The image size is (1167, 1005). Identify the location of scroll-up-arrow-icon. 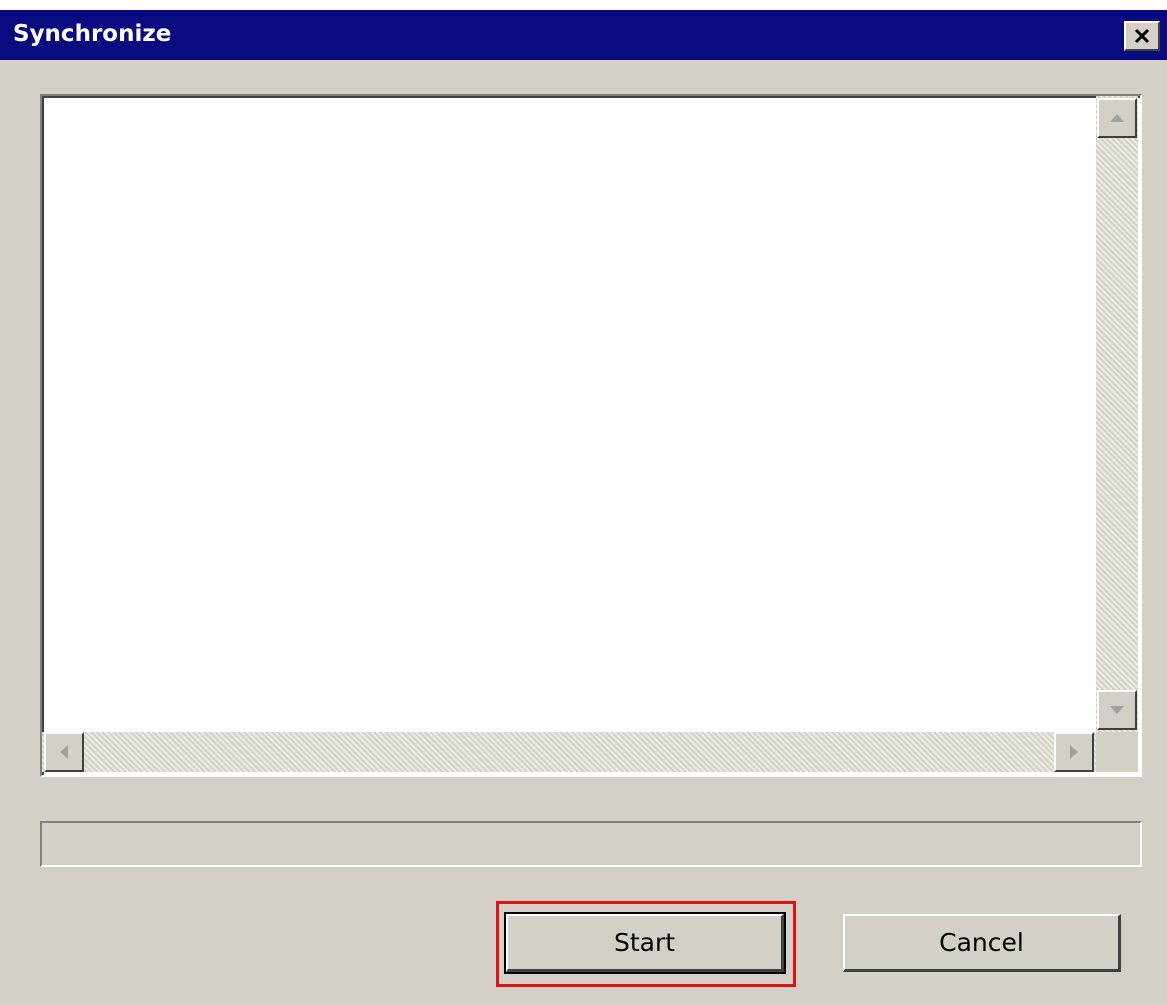
(1117, 118).